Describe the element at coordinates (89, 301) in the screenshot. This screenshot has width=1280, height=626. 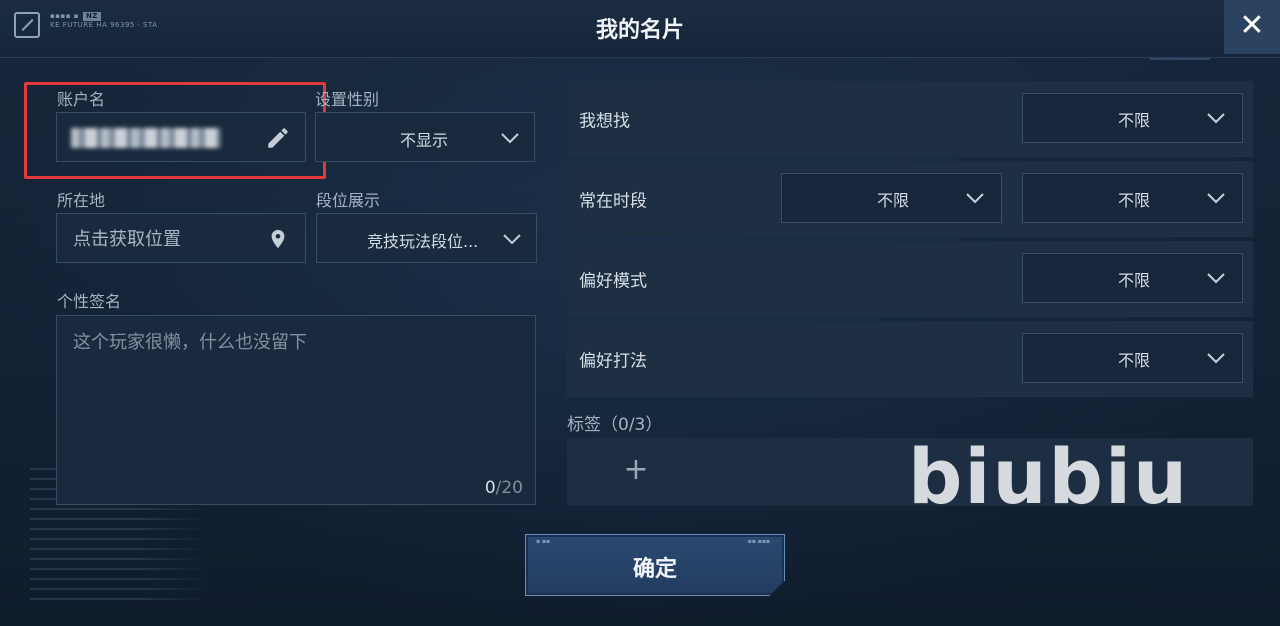
I see `signature-label: 个性签名` at that location.